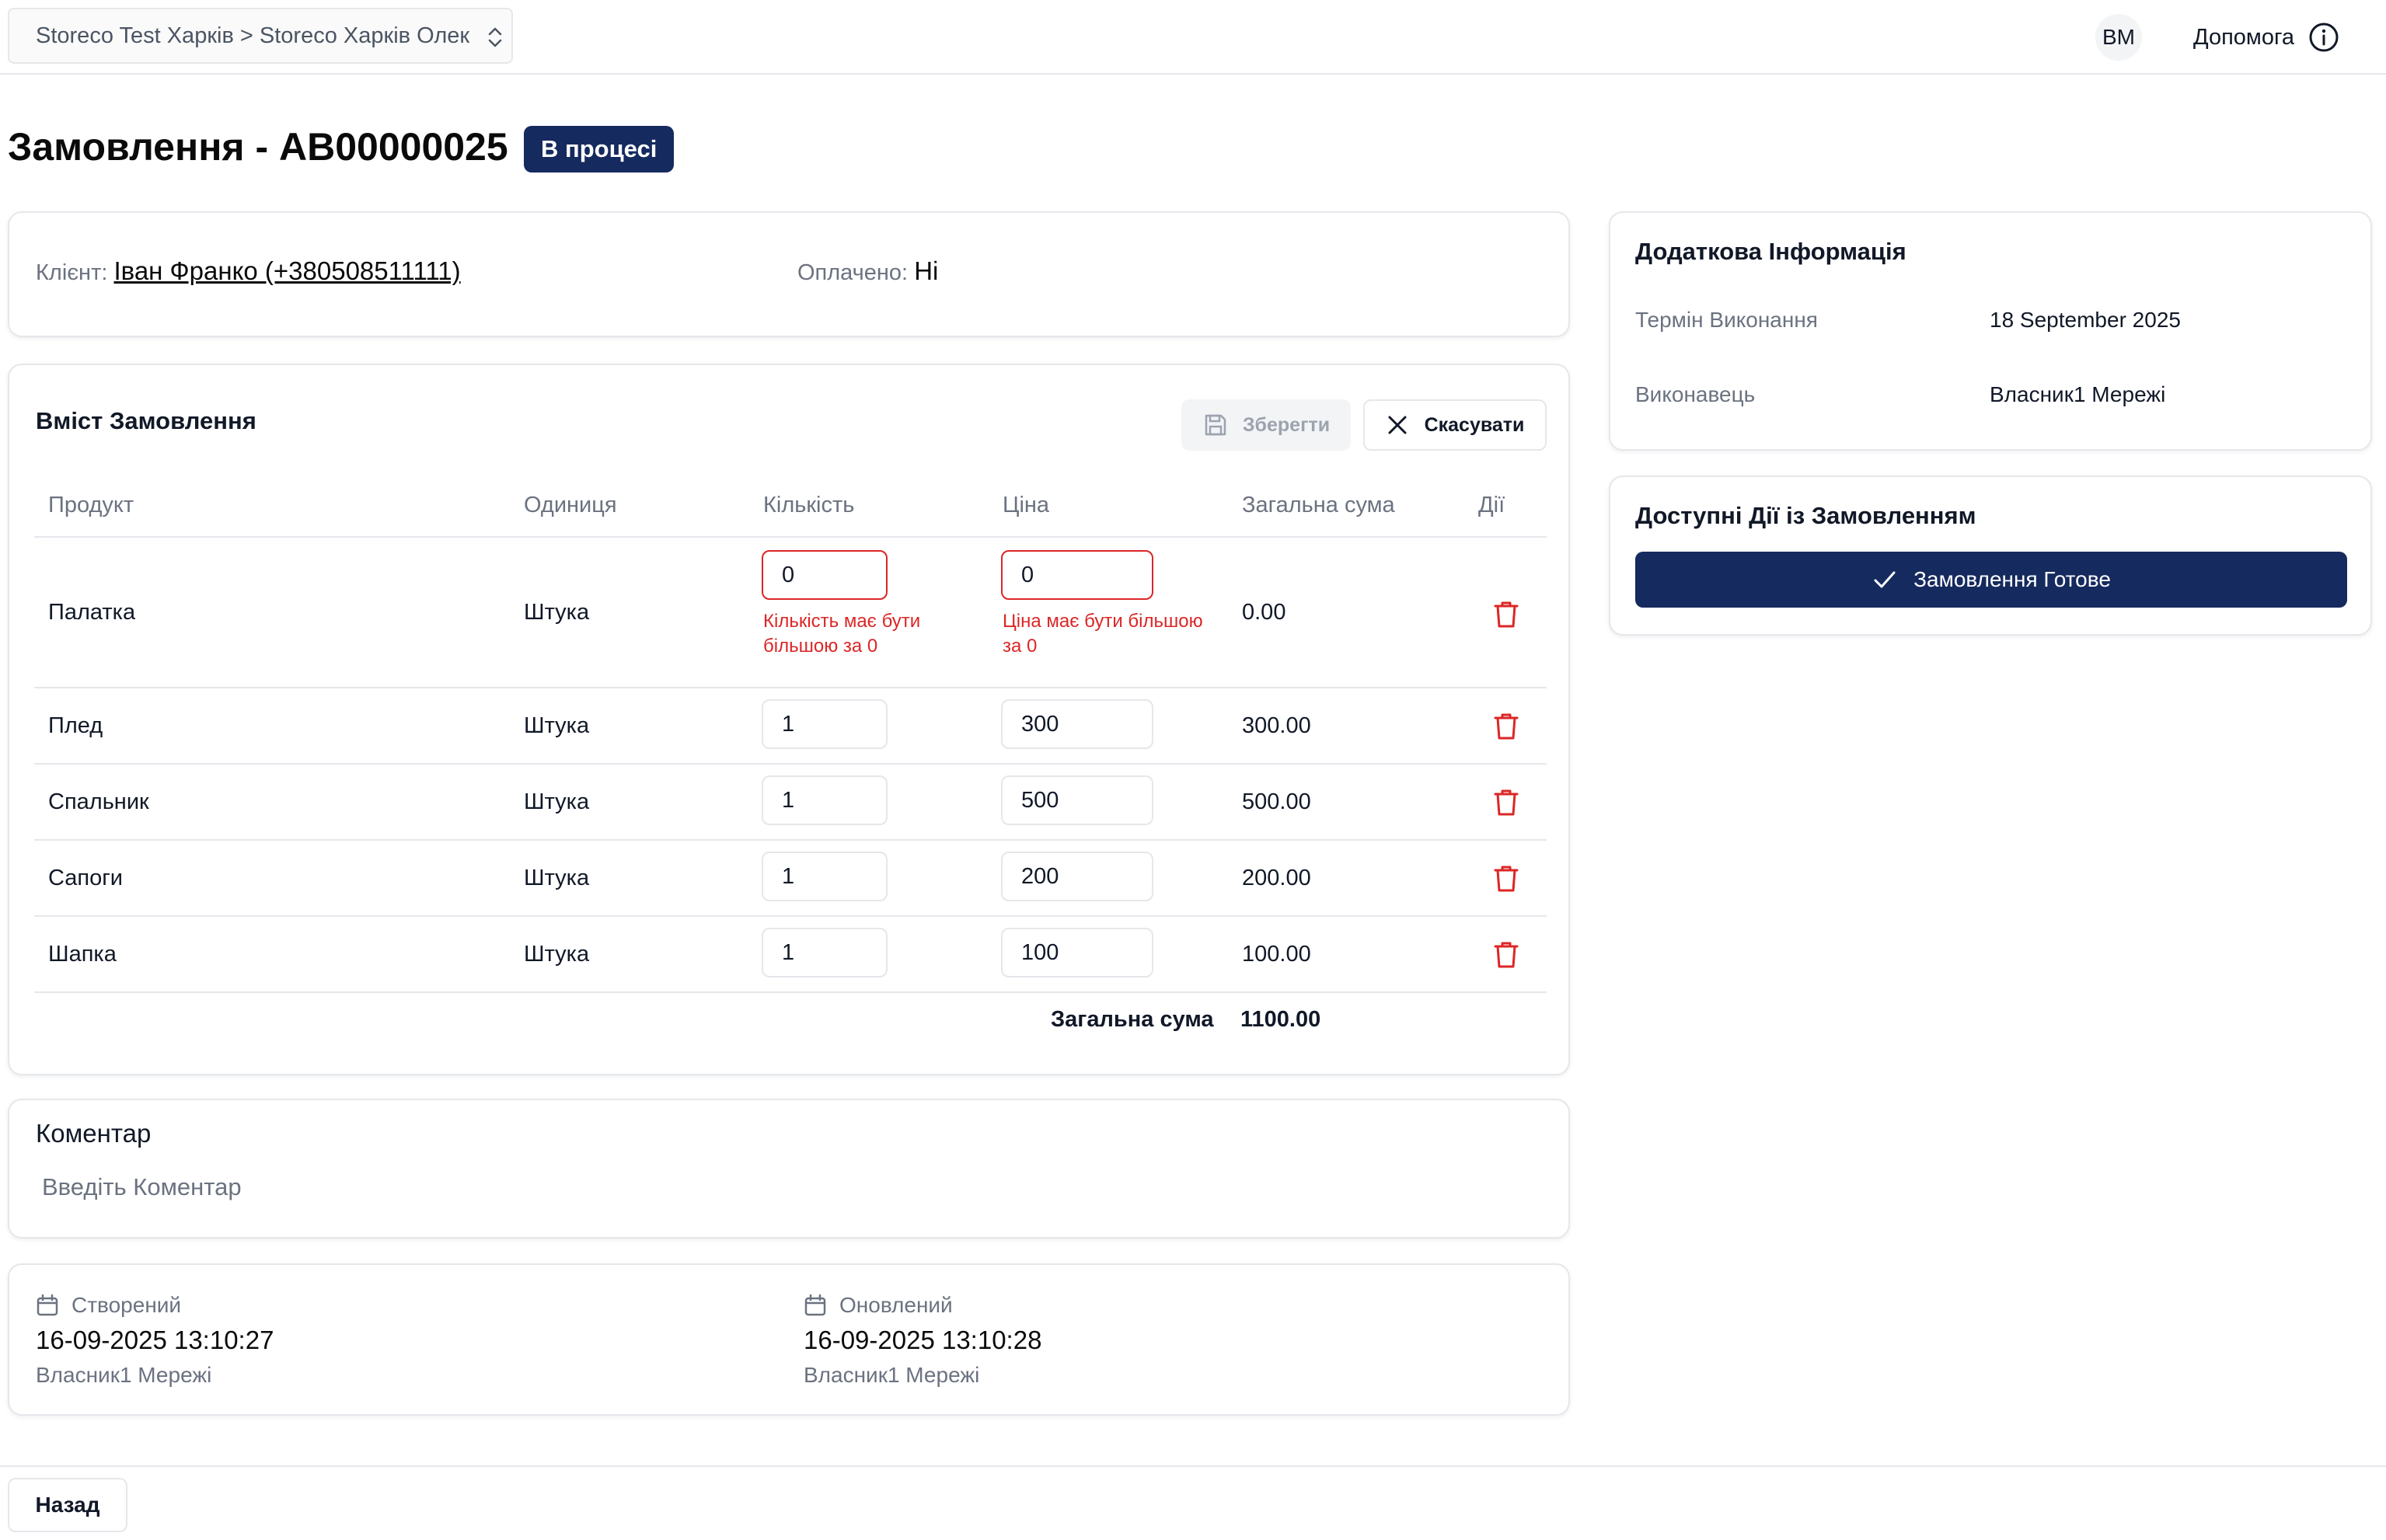 The height and width of the screenshot is (1540, 2386). What do you see at coordinates (1286, 424) in the screenshot?
I see `save-label: Зберегти` at bounding box center [1286, 424].